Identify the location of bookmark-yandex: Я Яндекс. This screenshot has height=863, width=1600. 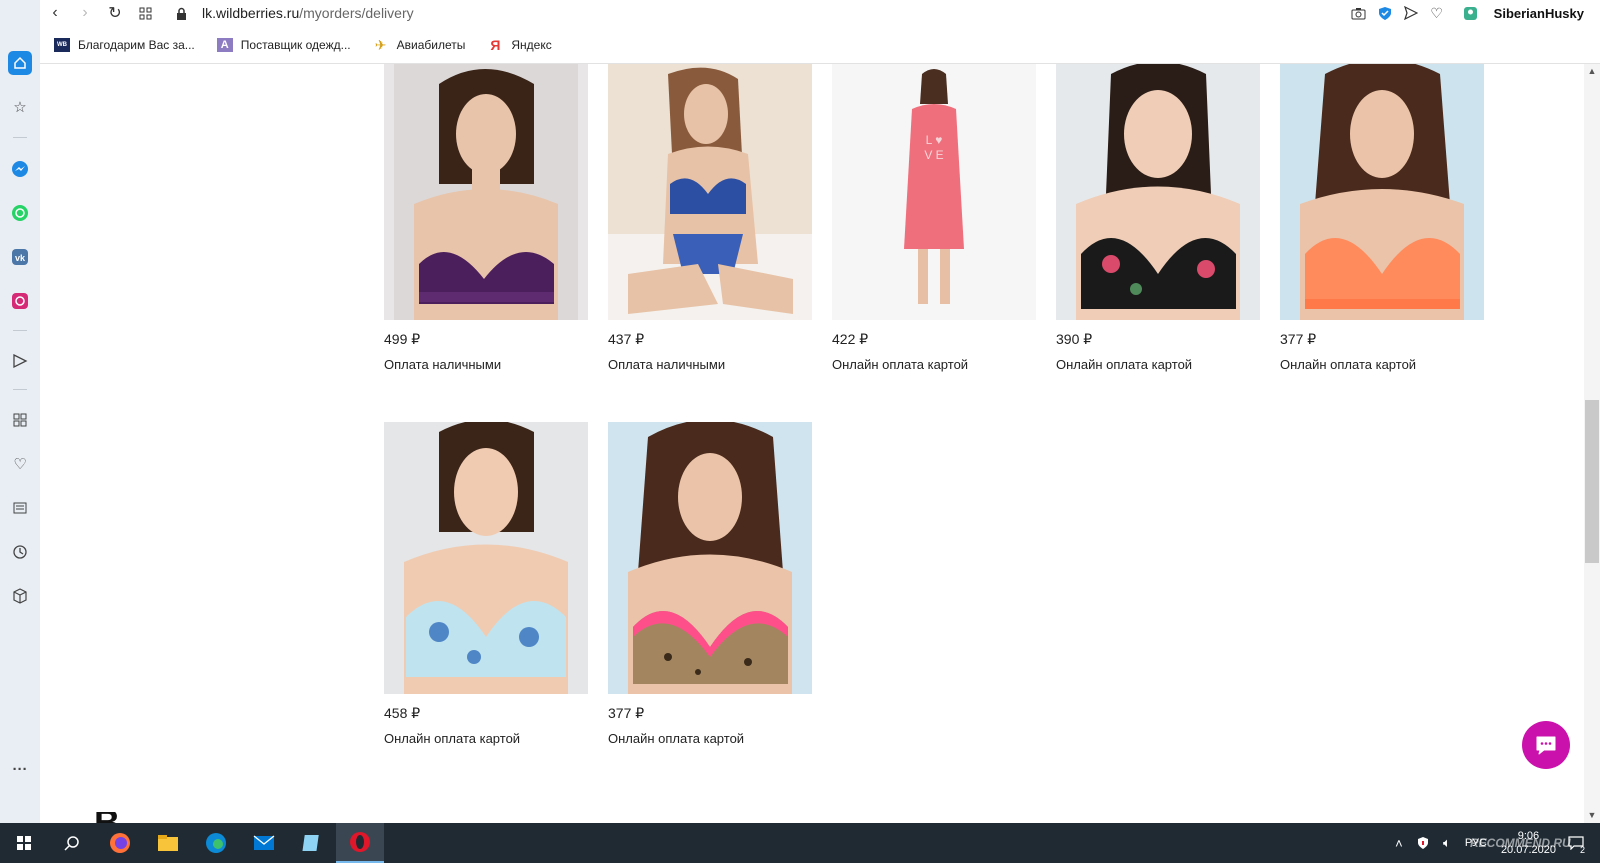
(519, 45).